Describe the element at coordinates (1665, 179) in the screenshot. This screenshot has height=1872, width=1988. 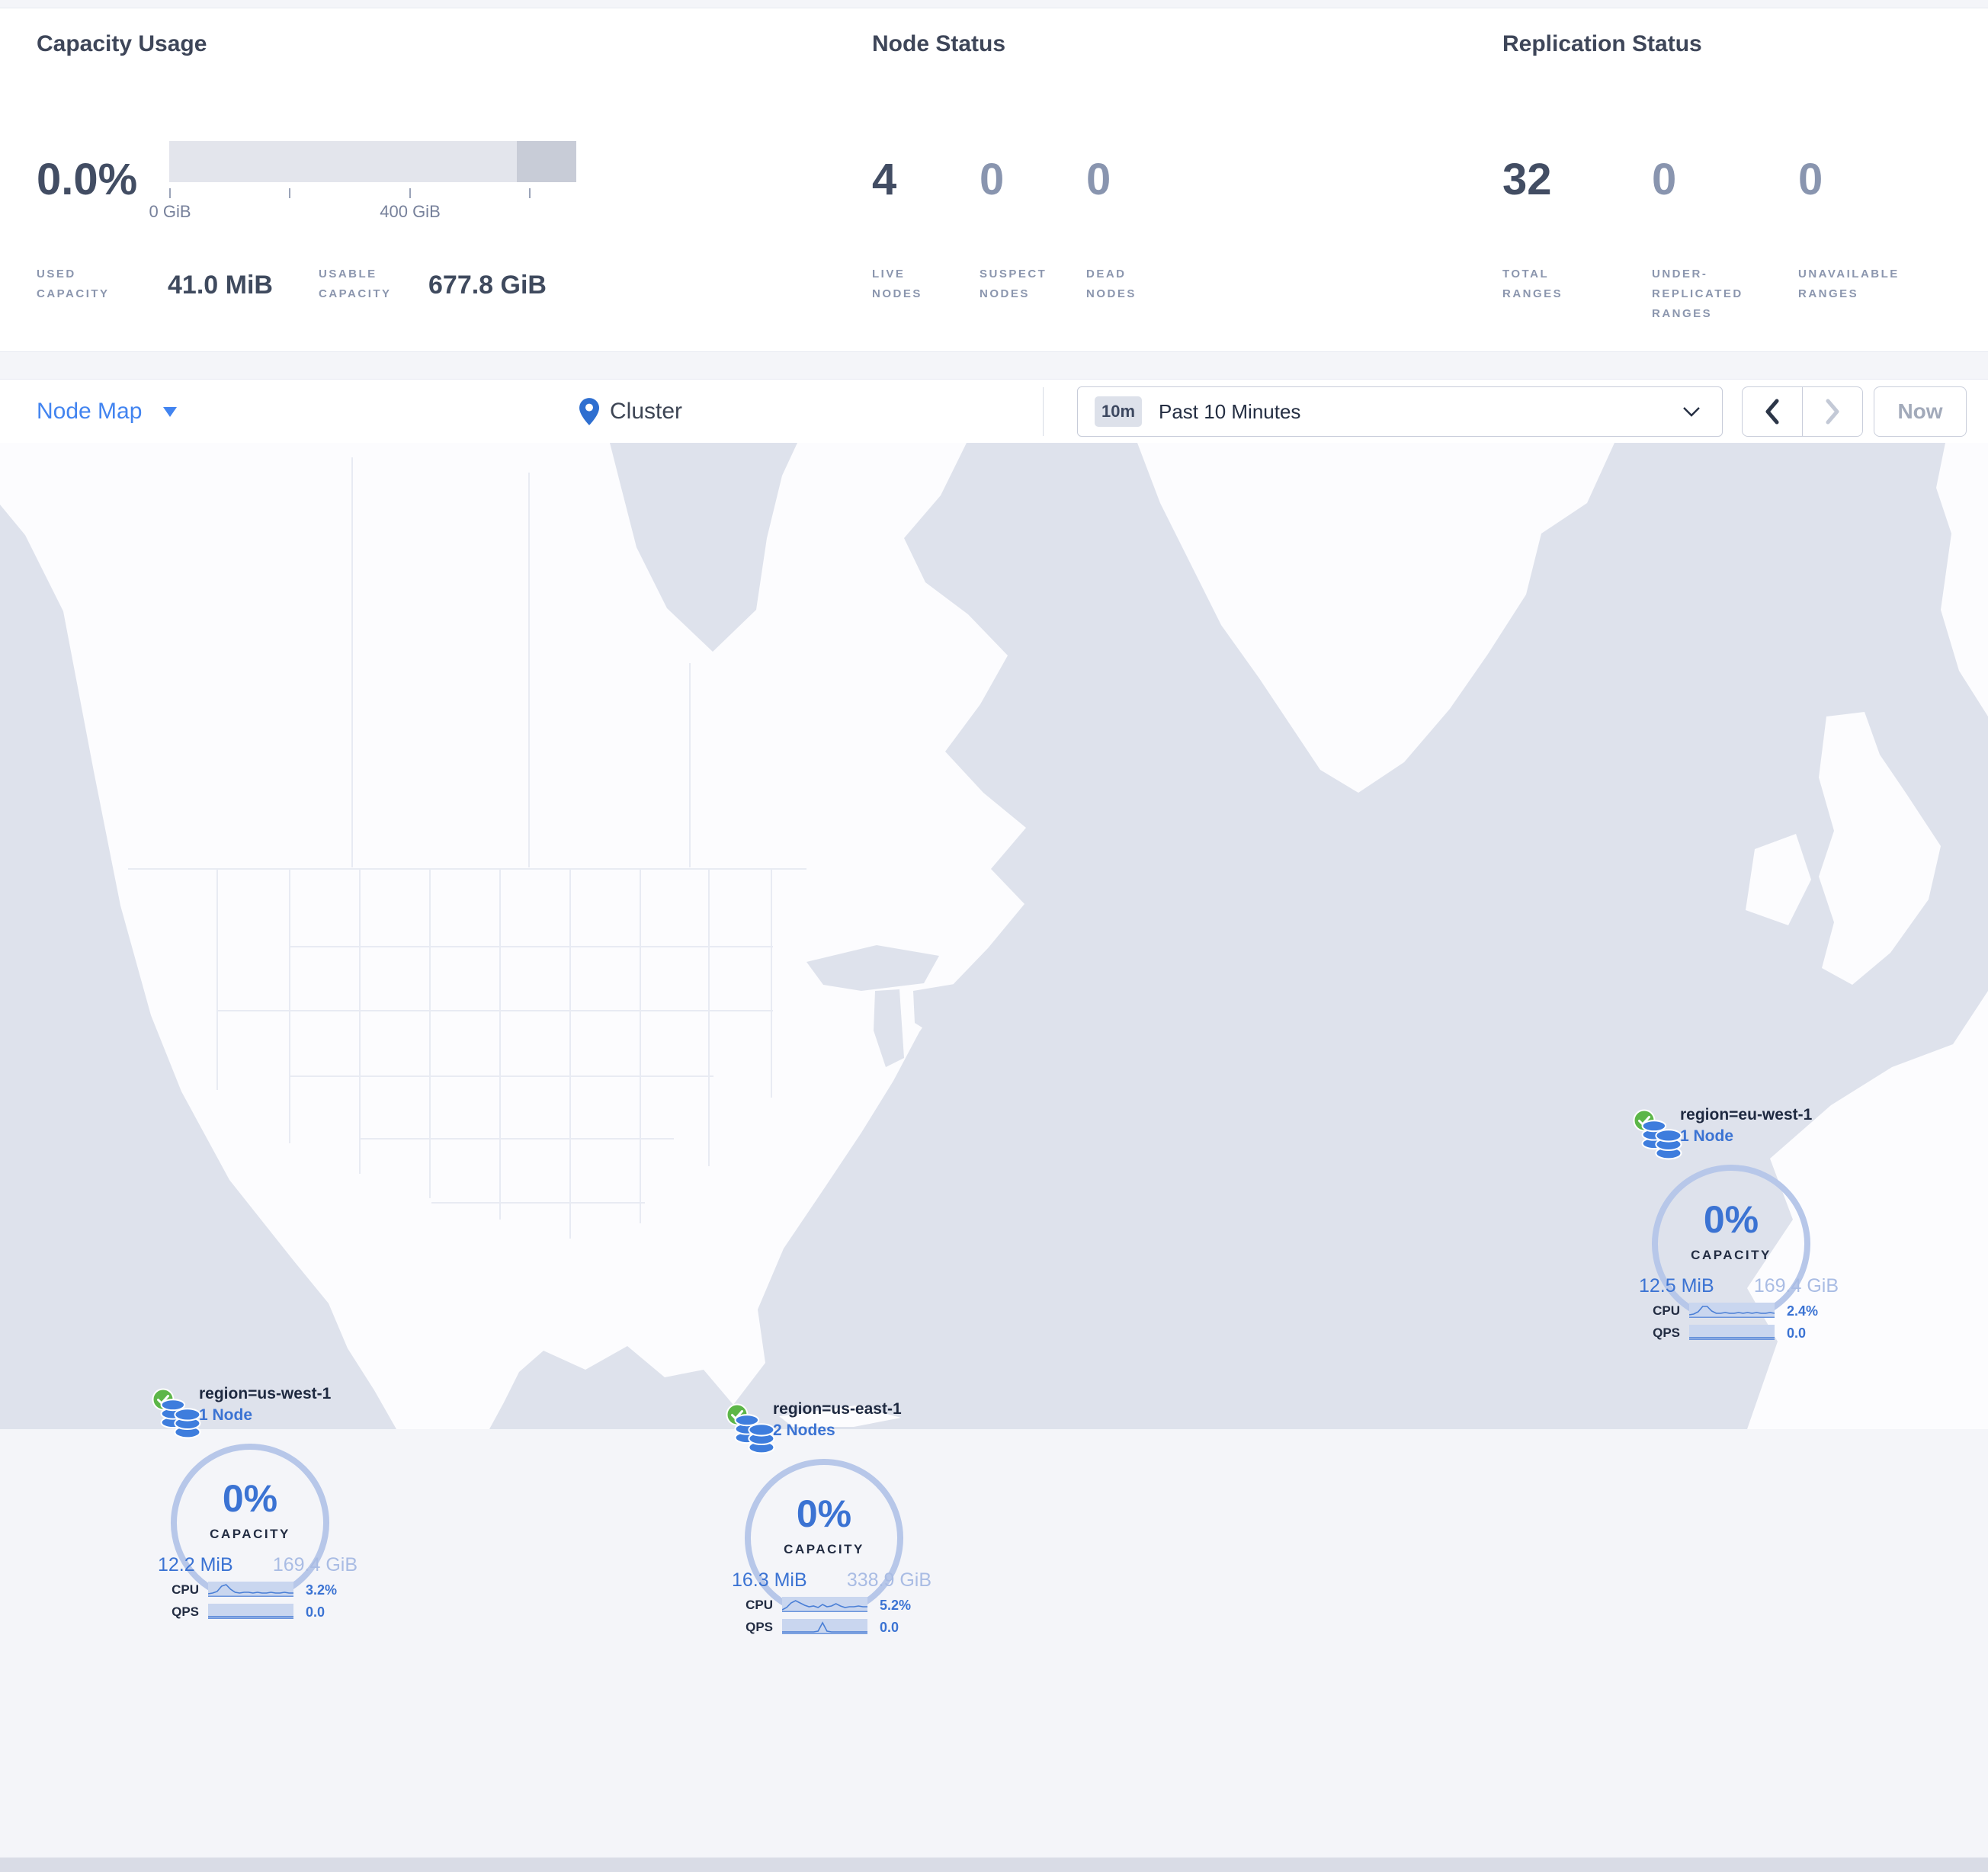
I see `under-replicated-ranges-count: 0` at that location.